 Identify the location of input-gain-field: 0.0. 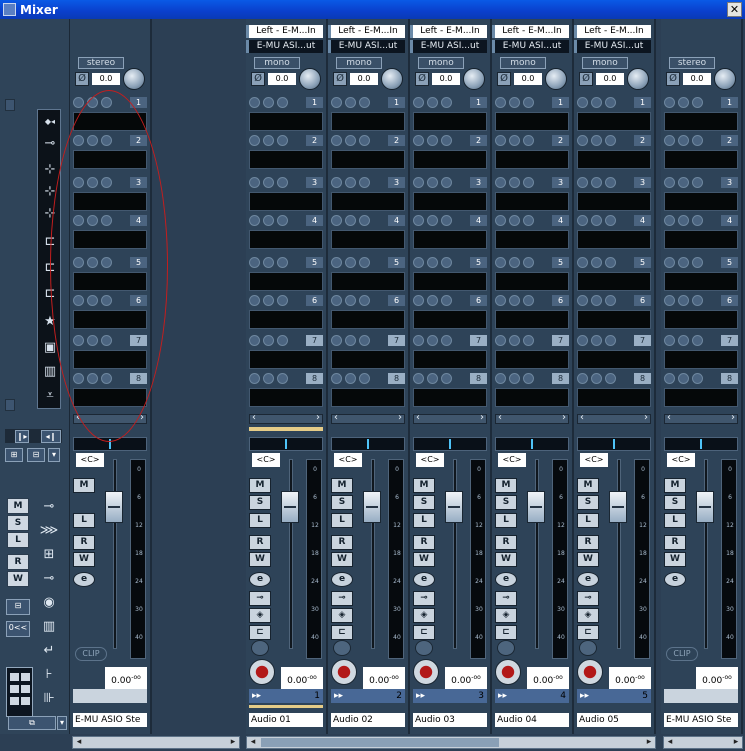
(610, 79).